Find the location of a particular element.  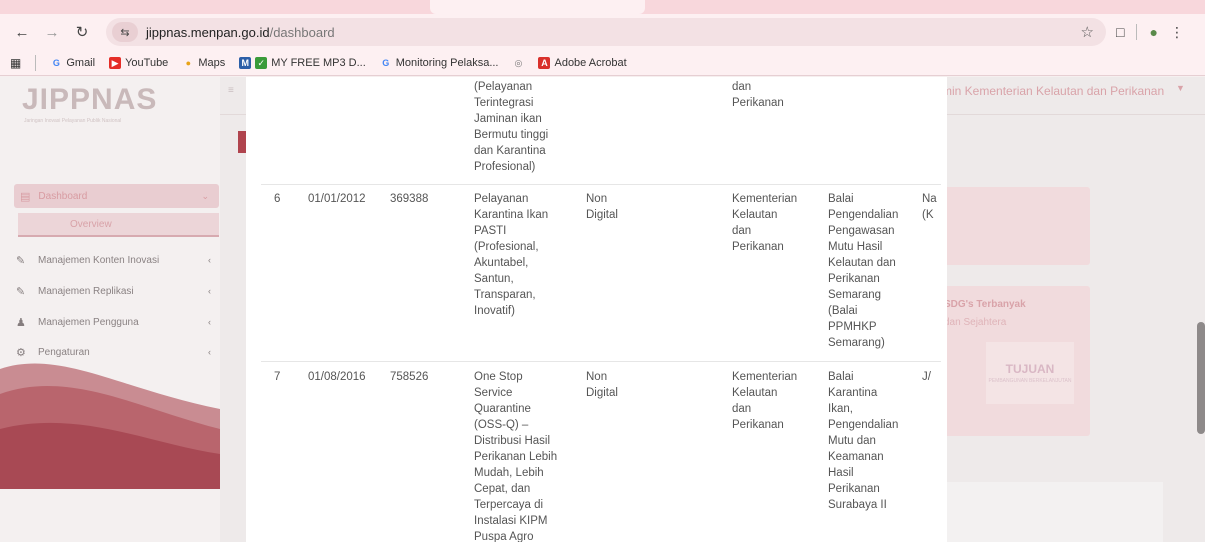

globe-icon: ◎ is located at coordinates (518, 62).